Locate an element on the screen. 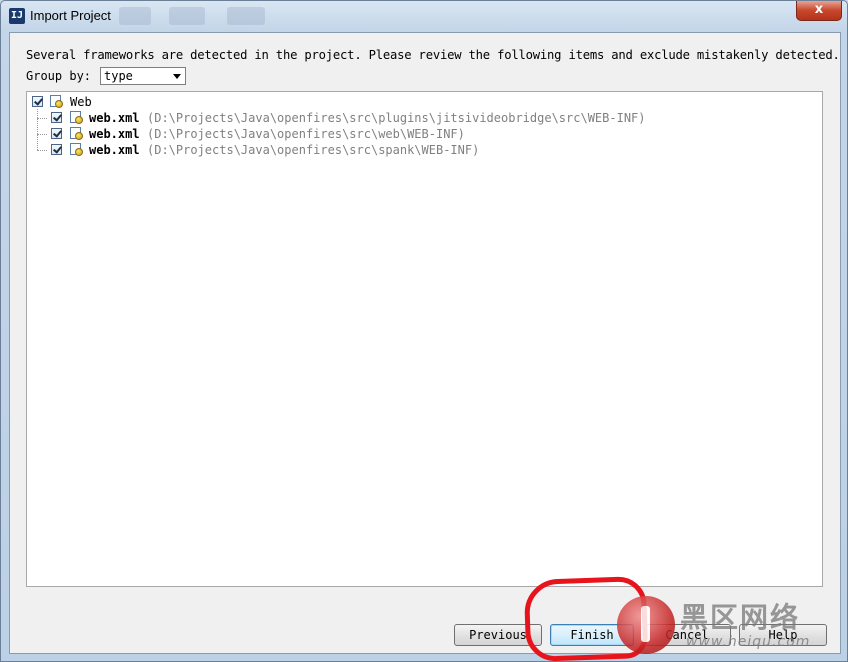 The image size is (848, 662). web-checkbox is located at coordinates (37, 101).